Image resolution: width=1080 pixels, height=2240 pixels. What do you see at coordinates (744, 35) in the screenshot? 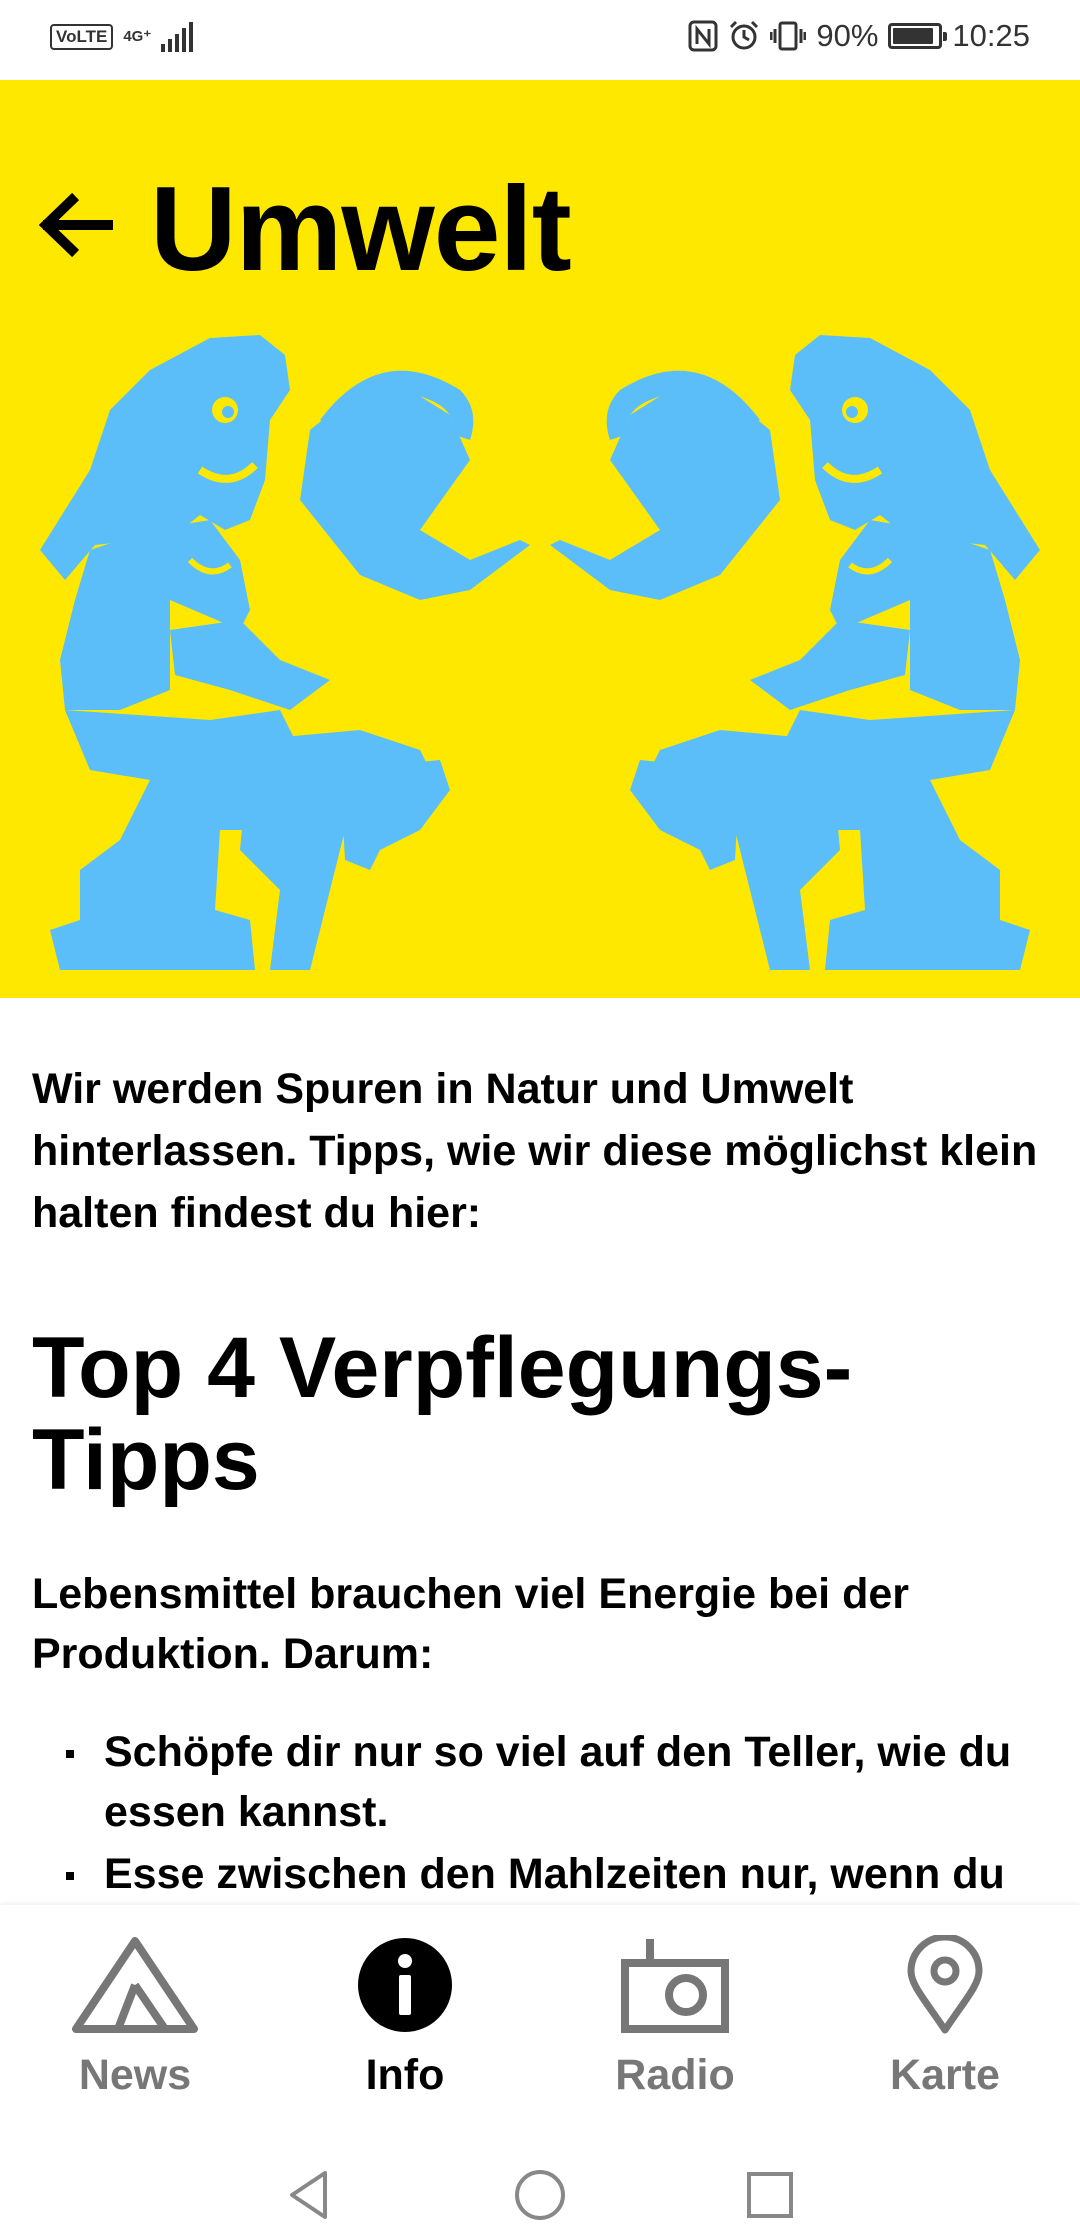
I see `alarm-icon` at bounding box center [744, 35].